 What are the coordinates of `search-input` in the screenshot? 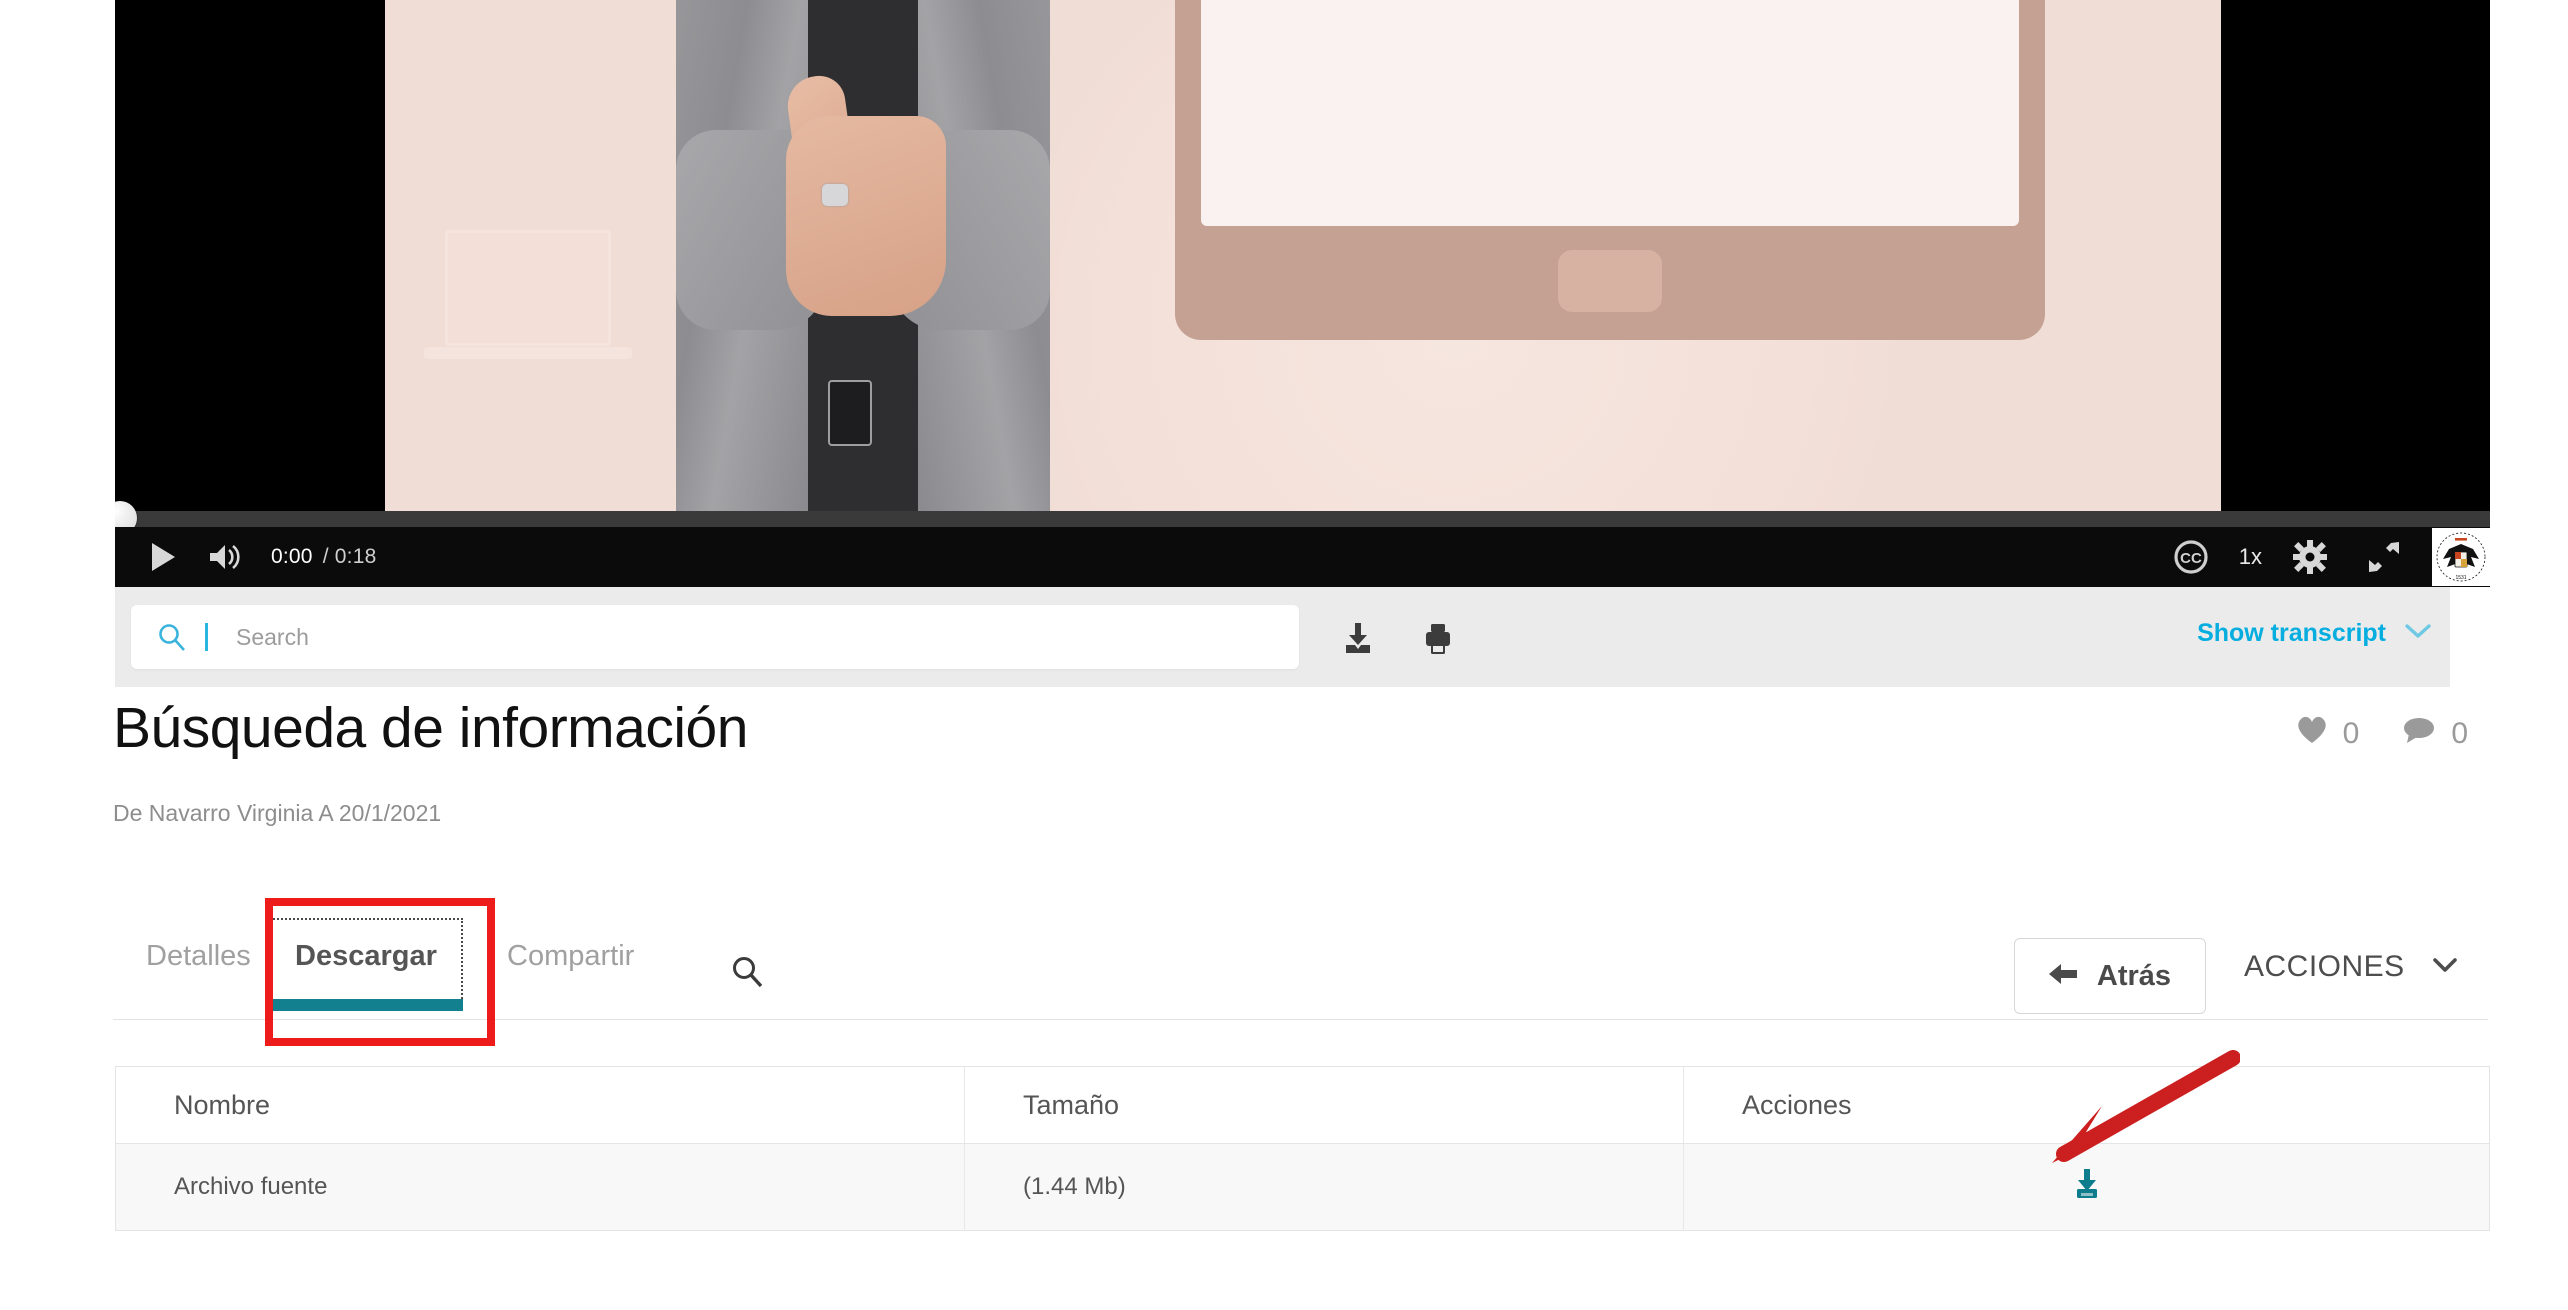 It's located at (666, 637).